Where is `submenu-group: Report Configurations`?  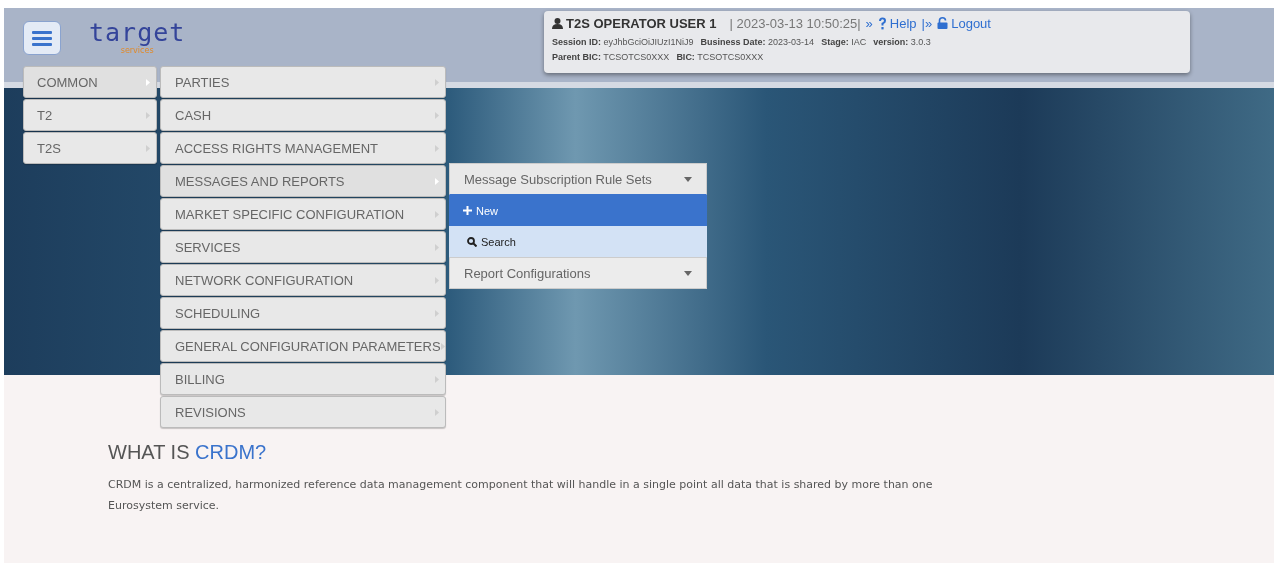 submenu-group: Report Configurations is located at coordinates (578, 273).